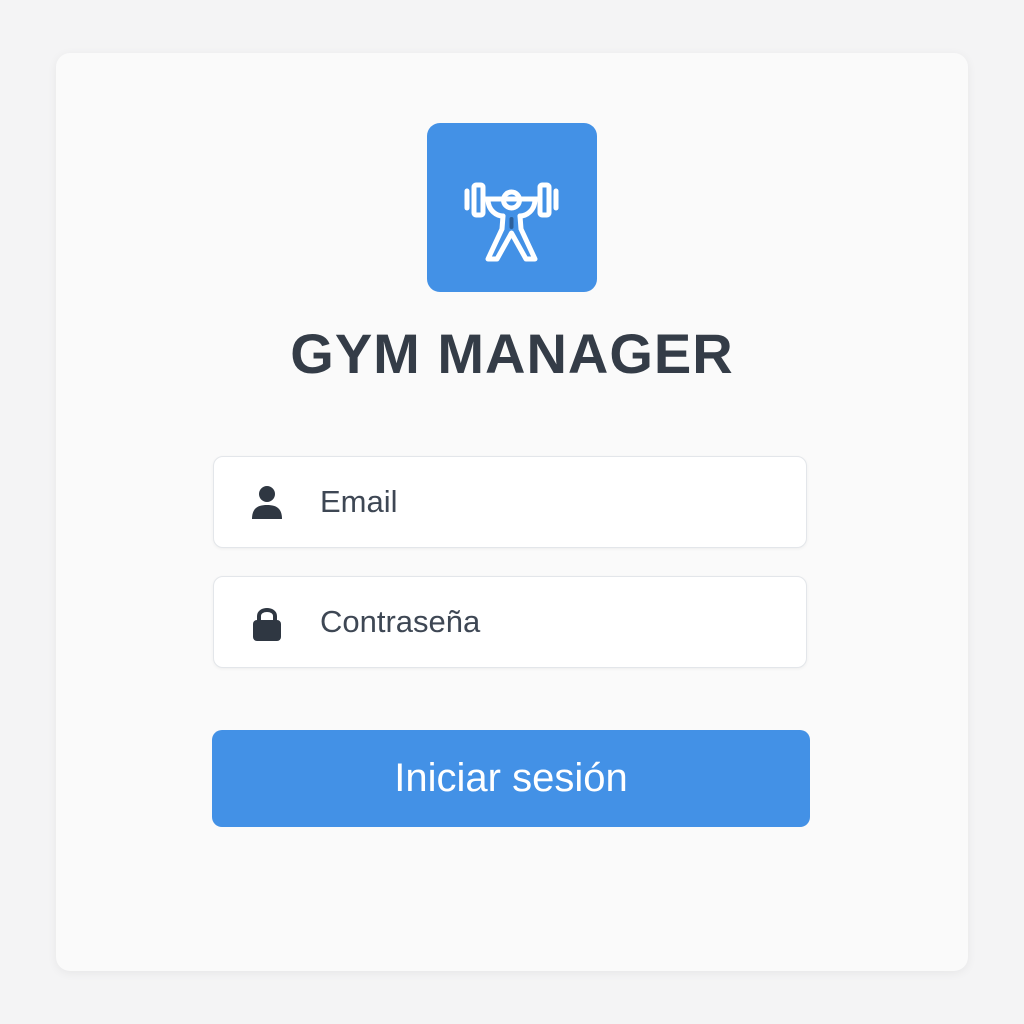 This screenshot has height=1024, width=1024. Describe the element at coordinates (550, 502) in the screenshot. I see `email-input` at that location.